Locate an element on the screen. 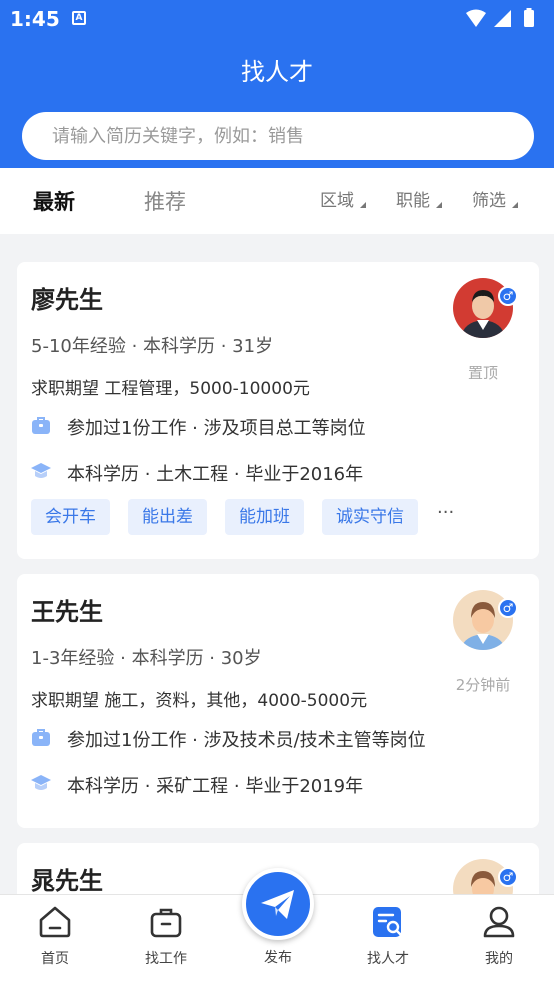 The image size is (554, 984). tab-home: 首页 is located at coordinates (55, 939).